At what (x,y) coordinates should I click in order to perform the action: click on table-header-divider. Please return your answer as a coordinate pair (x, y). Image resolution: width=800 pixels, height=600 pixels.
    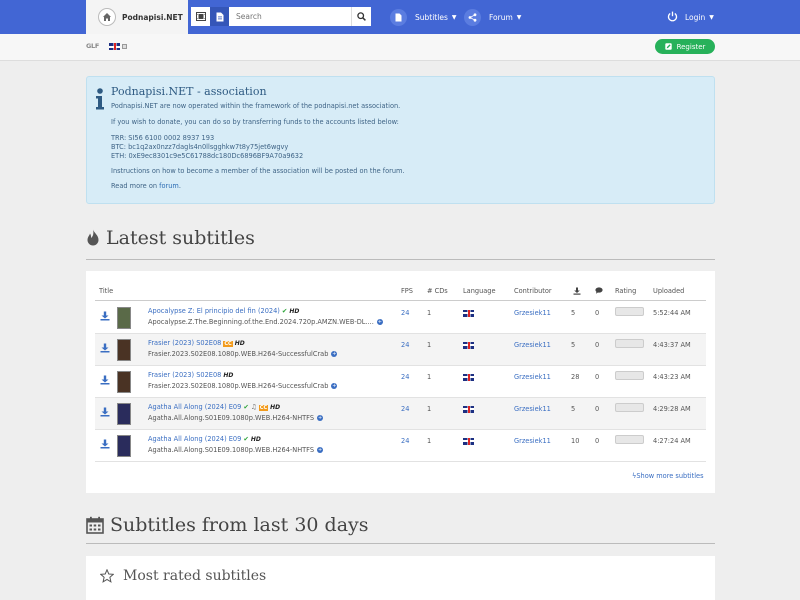
    Looking at the image, I should click on (400, 300).